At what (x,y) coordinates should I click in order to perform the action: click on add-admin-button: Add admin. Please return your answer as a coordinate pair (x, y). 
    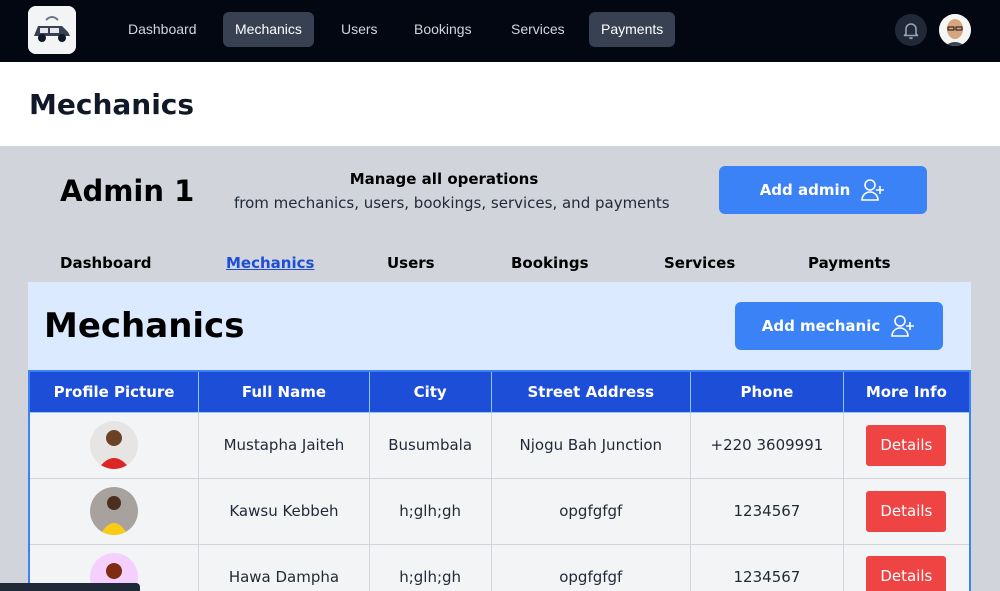
    Looking at the image, I should click on (823, 190).